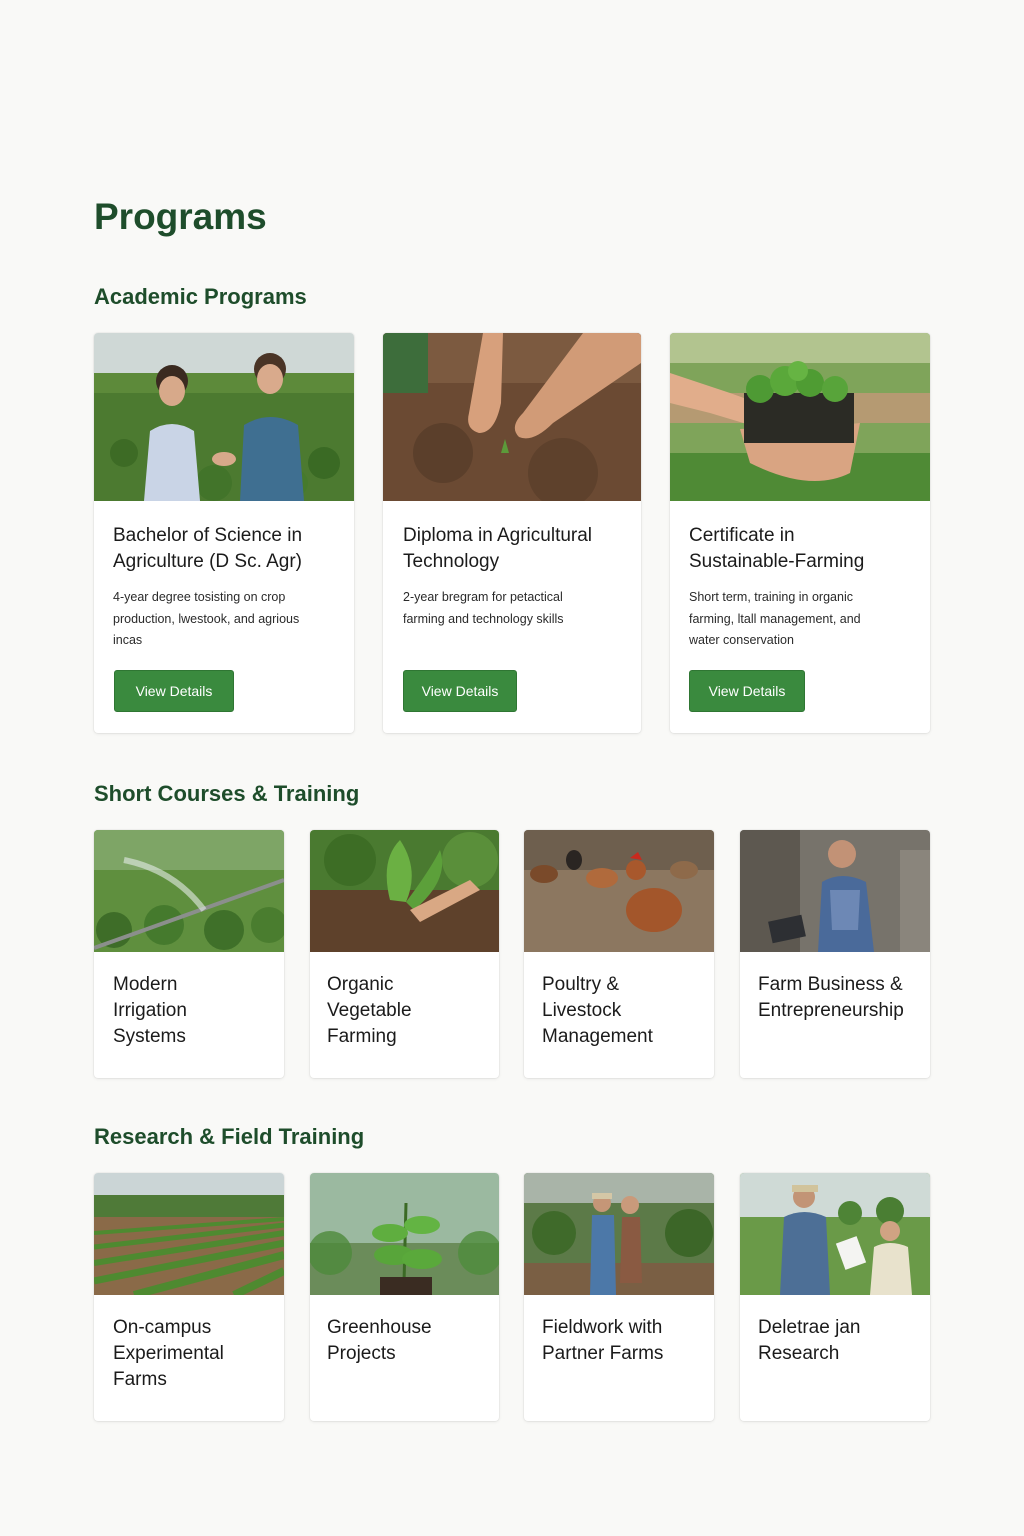 The width and height of the screenshot is (1024, 1536). I want to click on title-line: On-campus, so click(162, 1327).